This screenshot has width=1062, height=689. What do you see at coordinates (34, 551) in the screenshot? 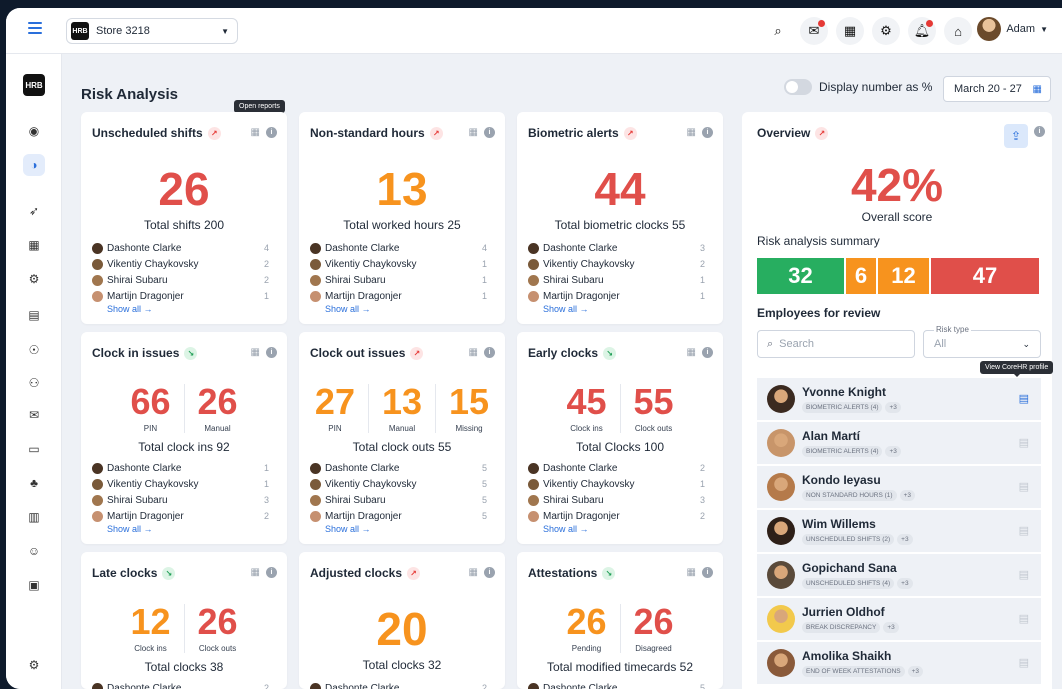
I see `user-edit-icon: ☺` at bounding box center [34, 551].